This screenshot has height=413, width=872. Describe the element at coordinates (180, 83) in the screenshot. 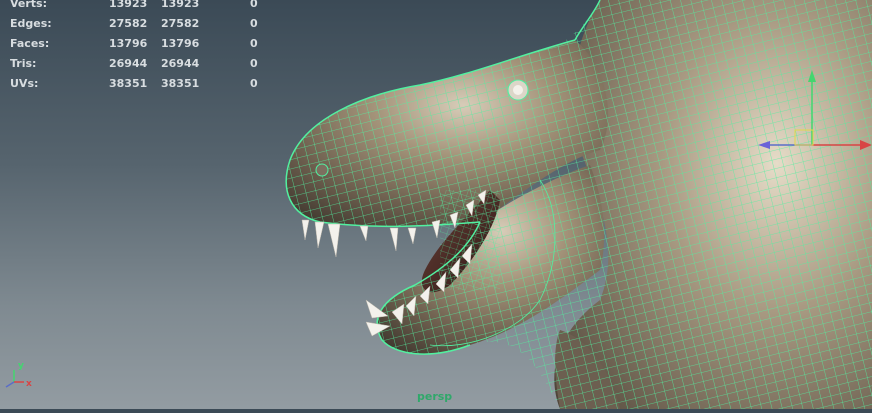

I see `hud-selected-count: 38351` at that location.